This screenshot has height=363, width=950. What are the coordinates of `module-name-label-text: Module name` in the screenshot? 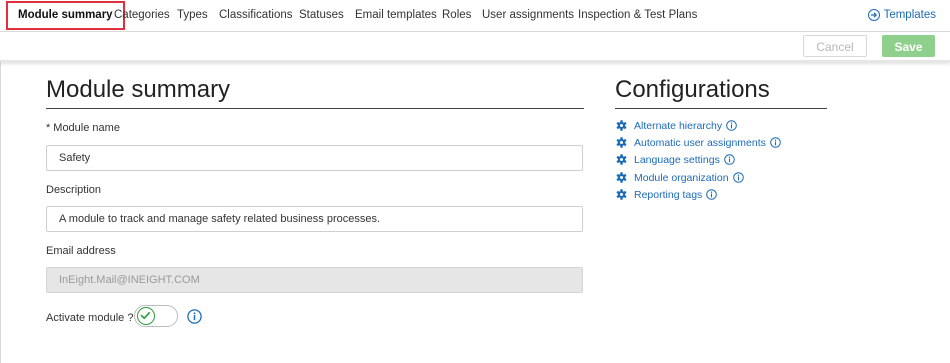 It's located at (86, 128).